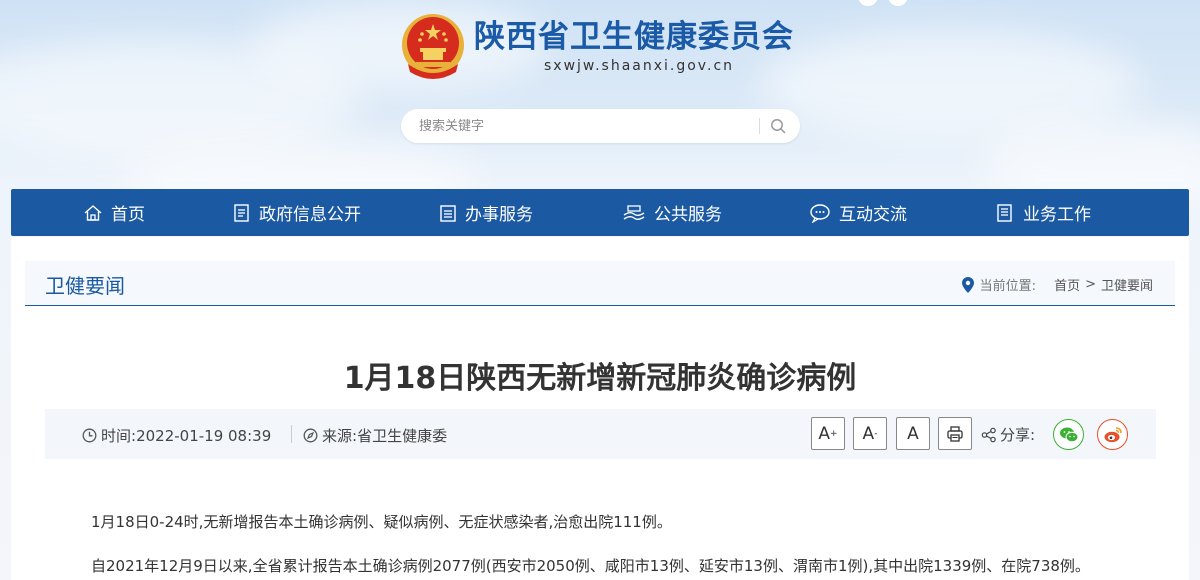 Image resolution: width=1200 pixels, height=580 pixels. I want to click on clipboard-icon, so click(448, 213).